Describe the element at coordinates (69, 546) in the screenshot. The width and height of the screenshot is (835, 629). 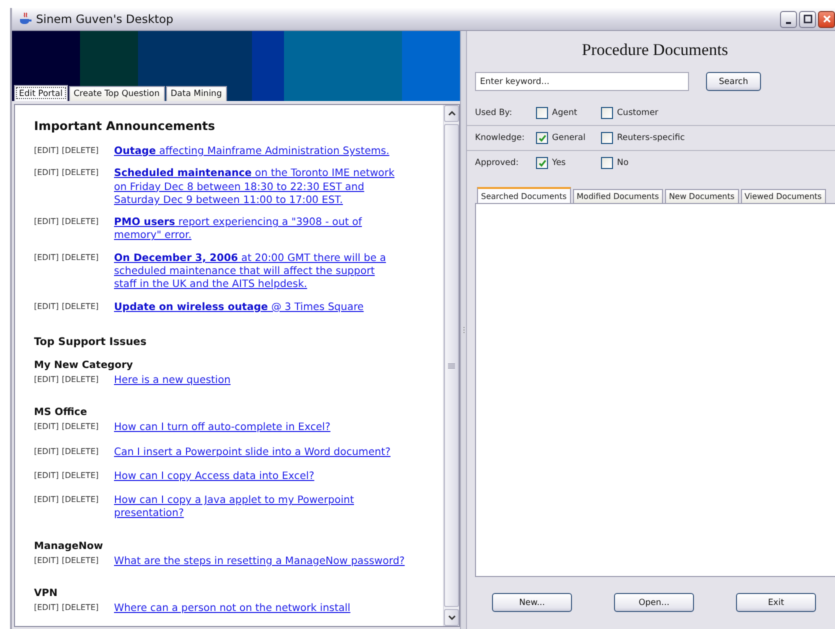
I see `category-heading: ManageNow` at that location.